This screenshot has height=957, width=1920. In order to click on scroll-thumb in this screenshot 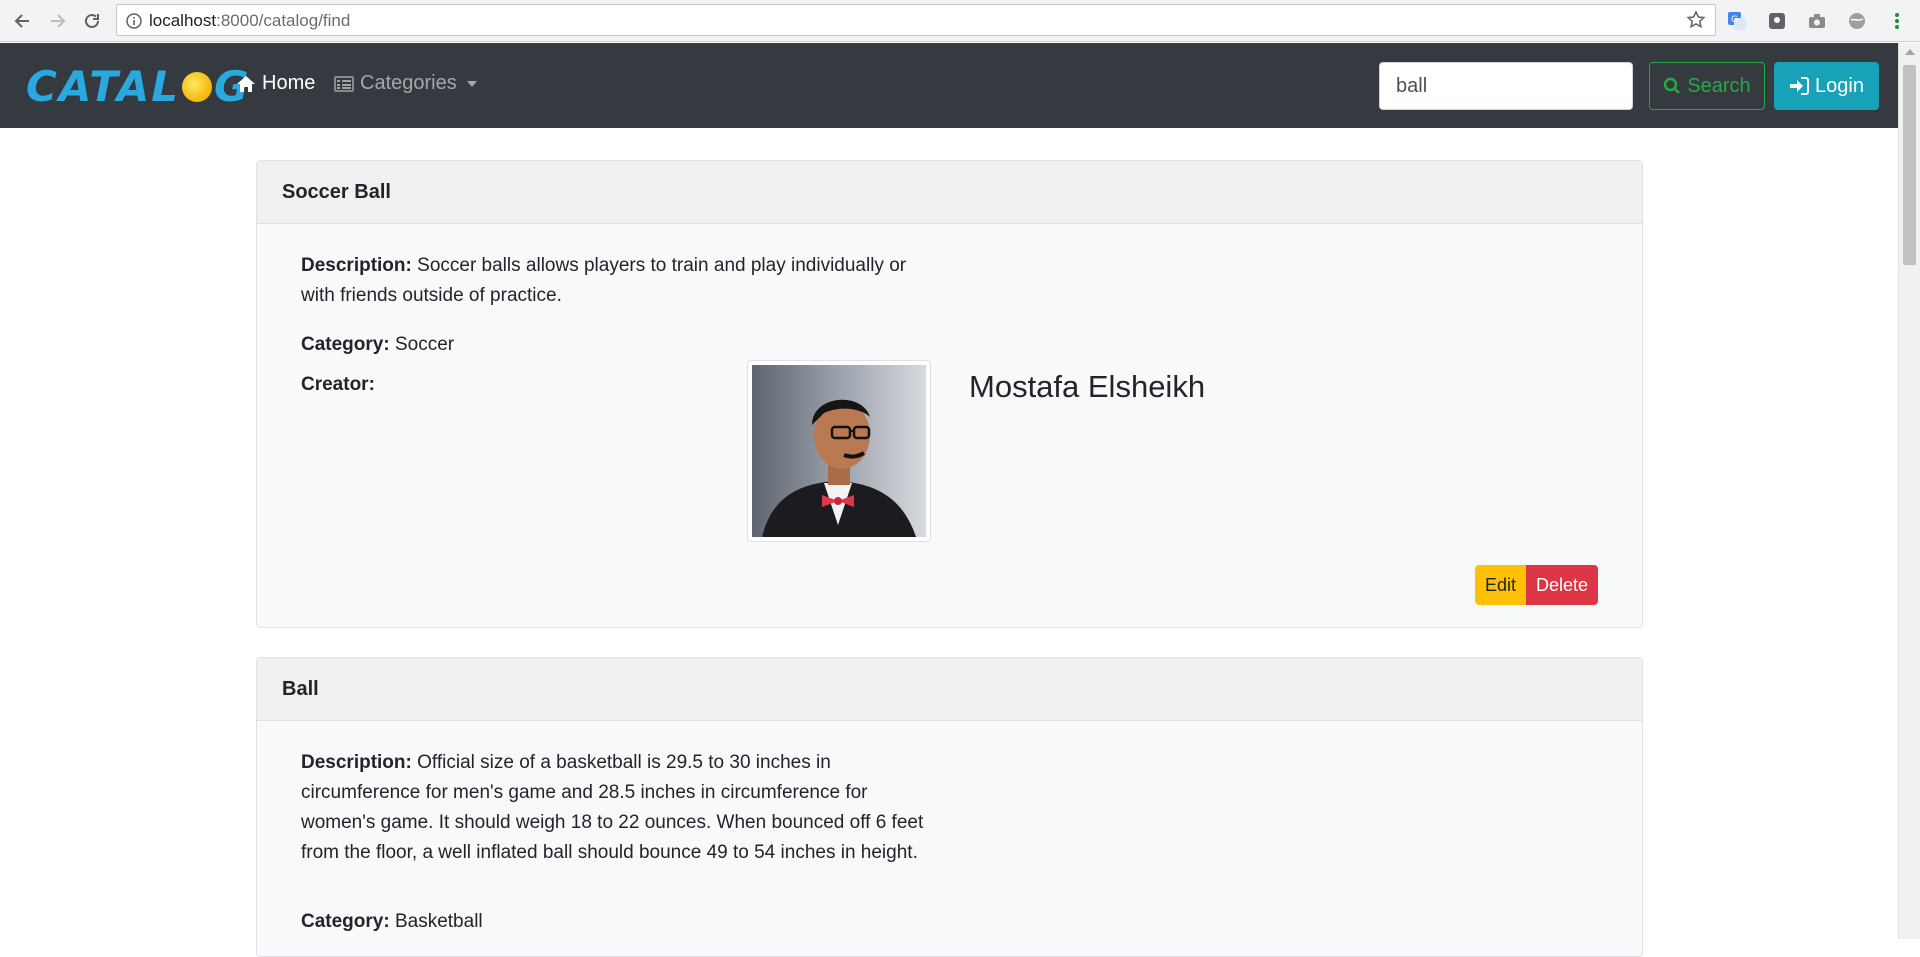, I will do `click(1909, 165)`.